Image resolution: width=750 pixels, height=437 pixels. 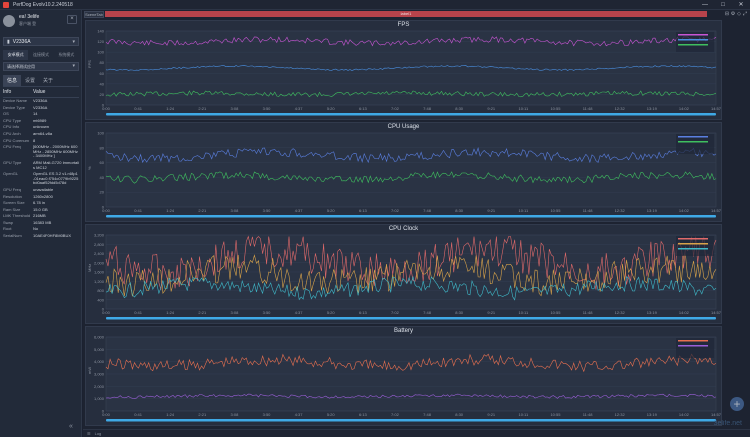 I want to click on close-panel-icon: ×, so click(x=72, y=19).